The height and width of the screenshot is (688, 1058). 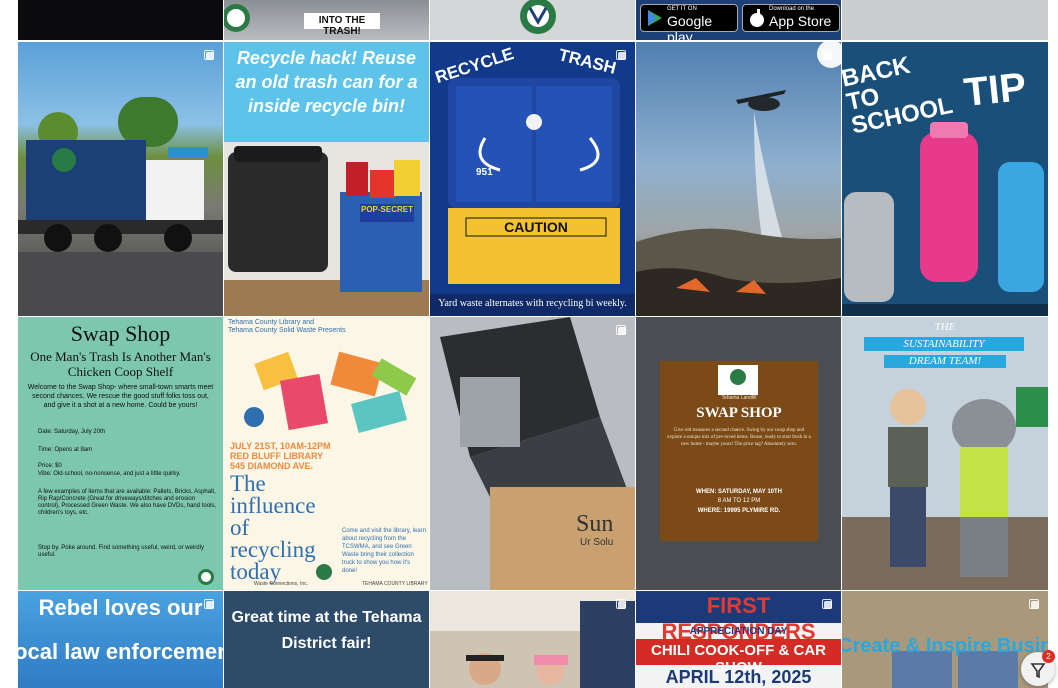 I want to click on helicopter-fire-photo, so click(x=738, y=179).